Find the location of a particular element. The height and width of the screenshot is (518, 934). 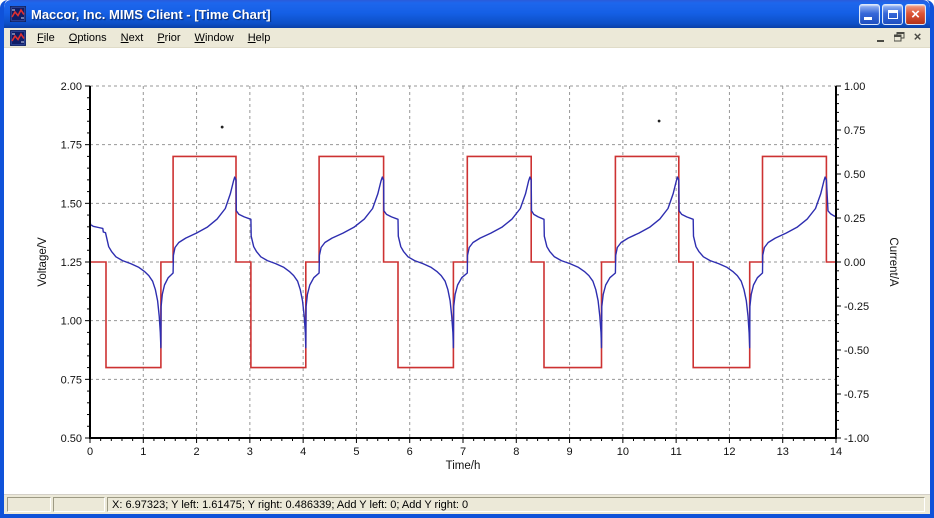

y-left-tick-label: 0.50 is located at coordinates (71, 439).